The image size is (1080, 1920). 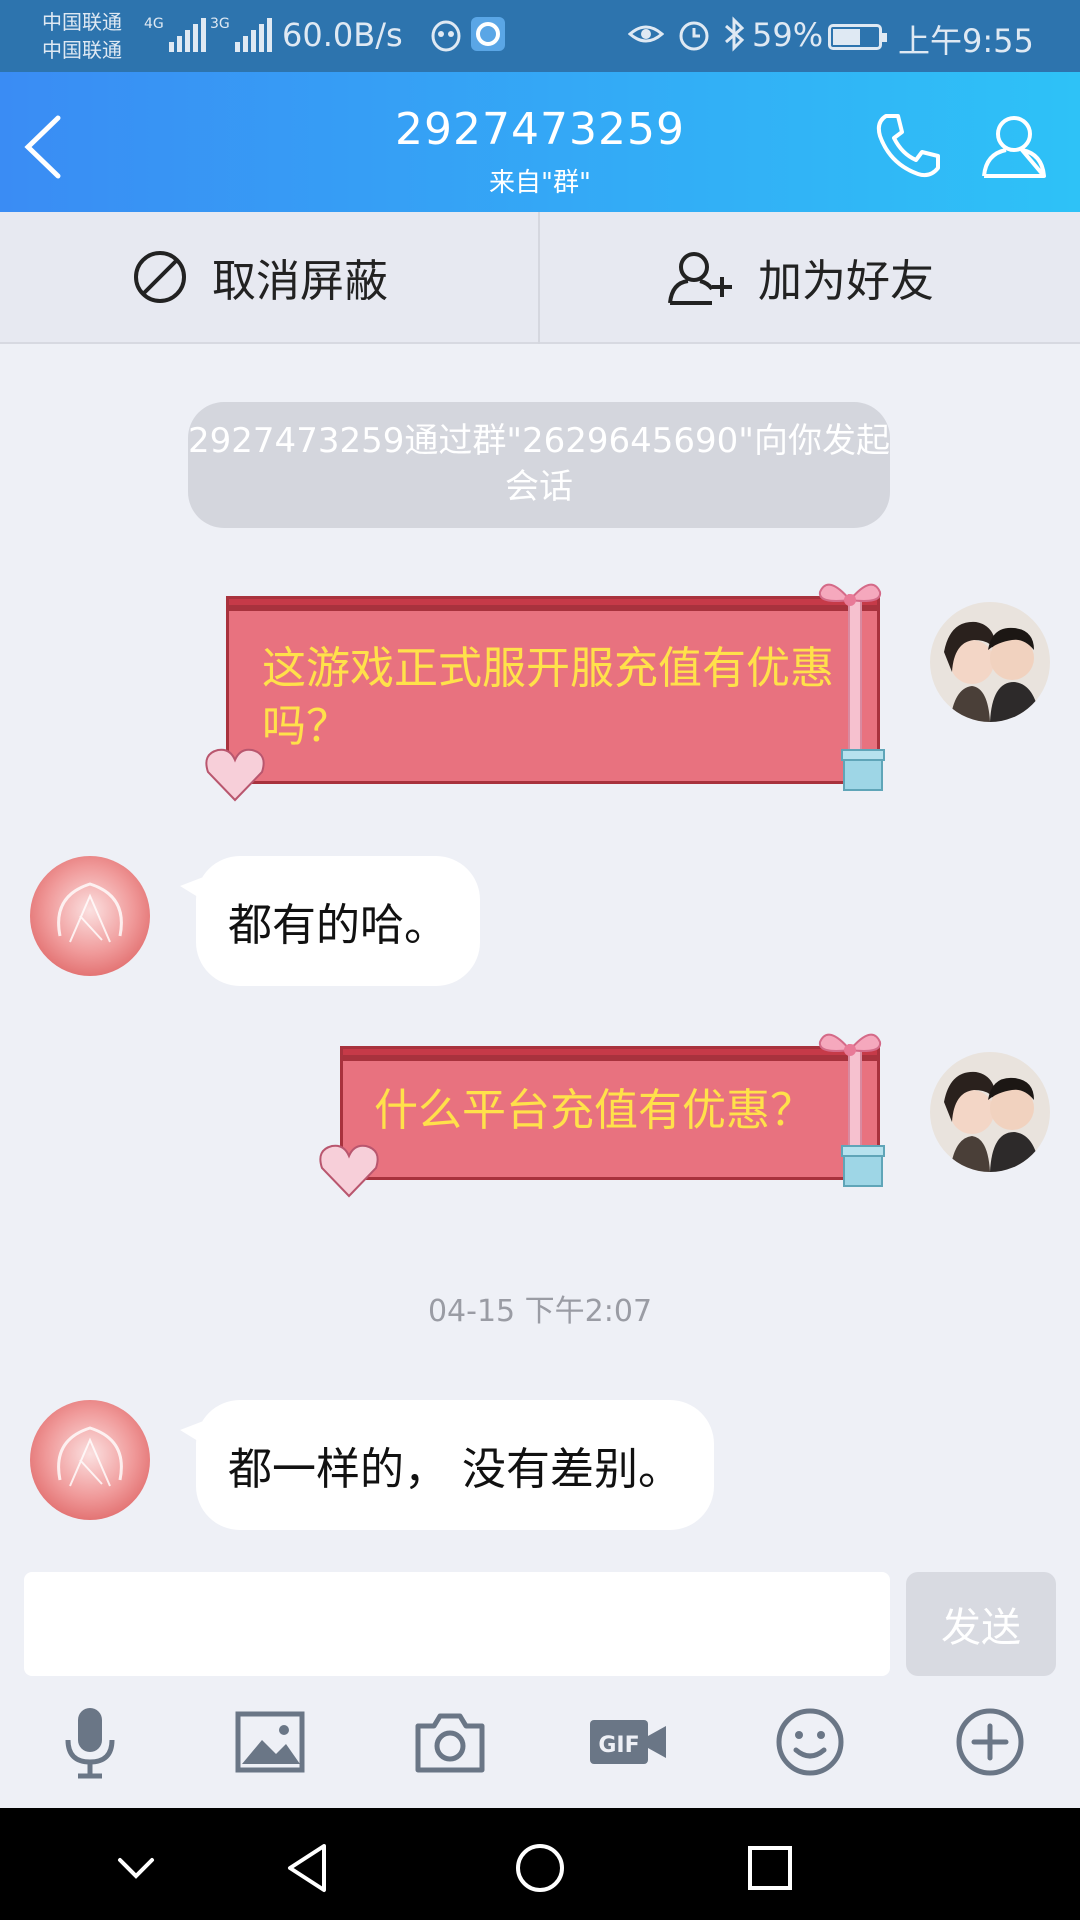 What do you see at coordinates (966, 41) in the screenshot?
I see `status-time: 上午9:55` at bounding box center [966, 41].